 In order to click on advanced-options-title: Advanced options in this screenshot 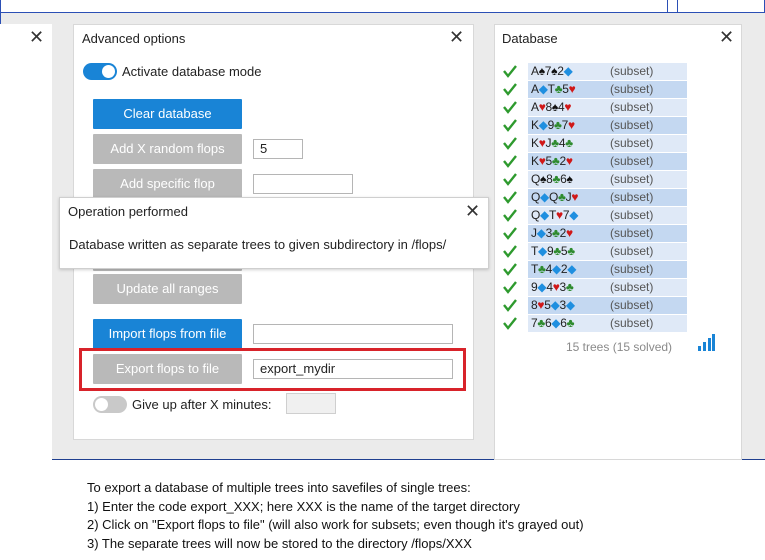, I will do `click(134, 38)`.